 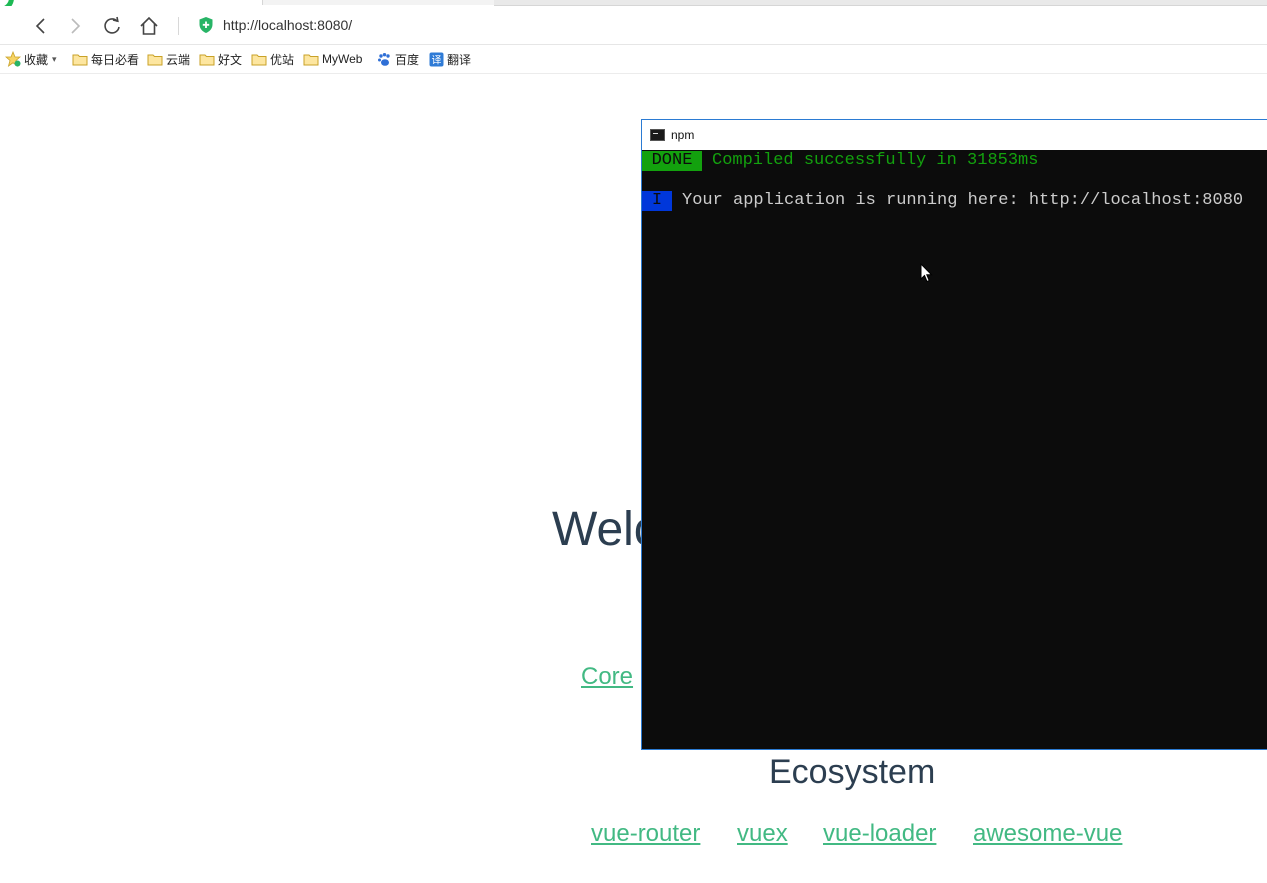 I want to click on console-title: npm, so click(x=683, y=135).